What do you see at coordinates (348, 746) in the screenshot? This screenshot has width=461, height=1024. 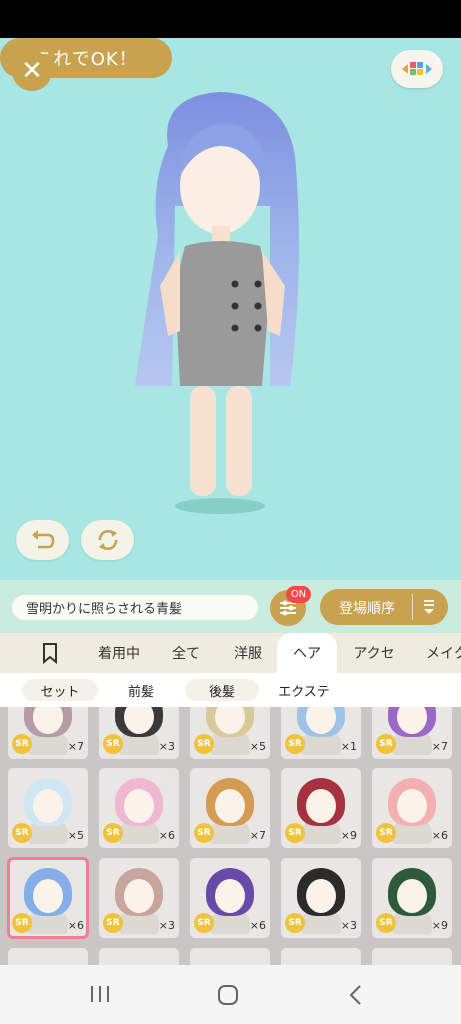 I see `item-quantity: ×1` at bounding box center [348, 746].